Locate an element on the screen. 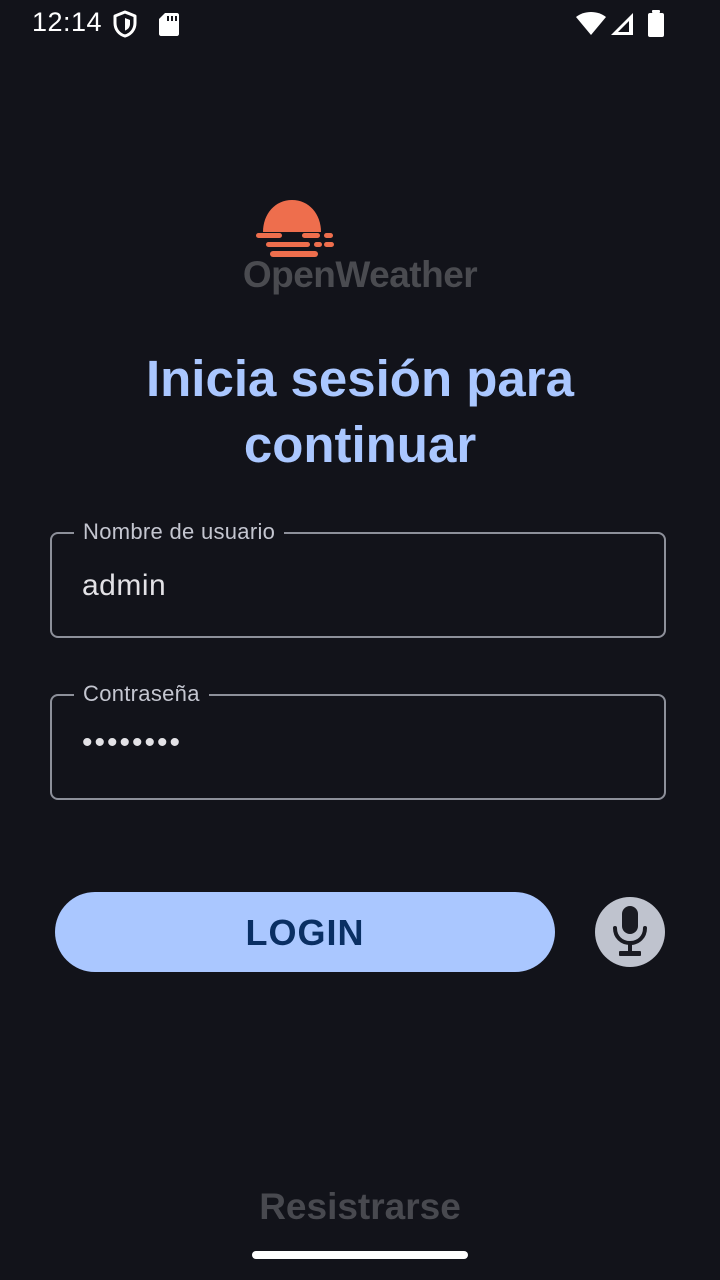 This screenshot has width=720, height=1280. password-label: Contraseña is located at coordinates (141, 694).